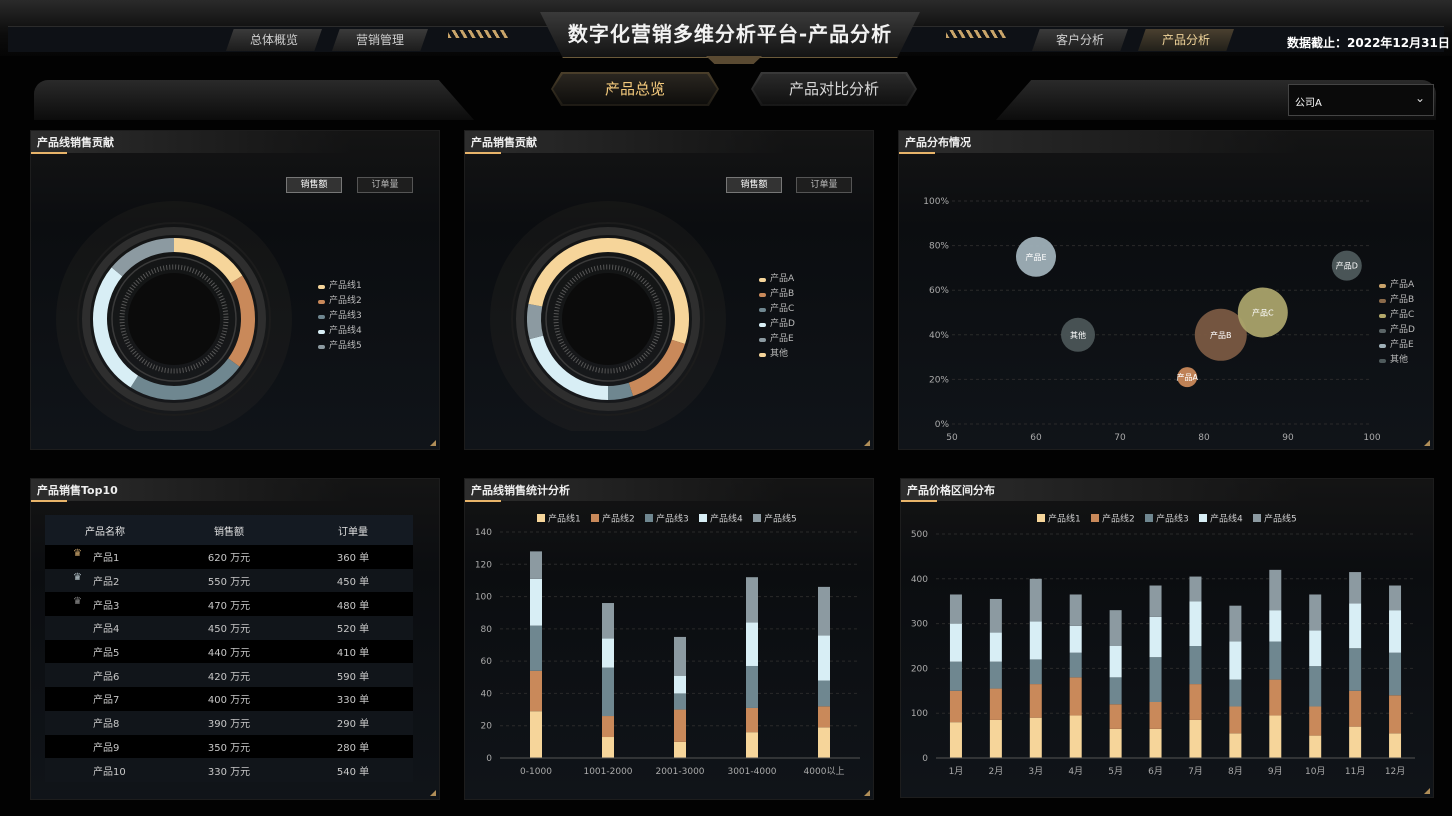  I want to click on table-row: ♛ 产品3 470 万元 480 单, so click(229, 604).